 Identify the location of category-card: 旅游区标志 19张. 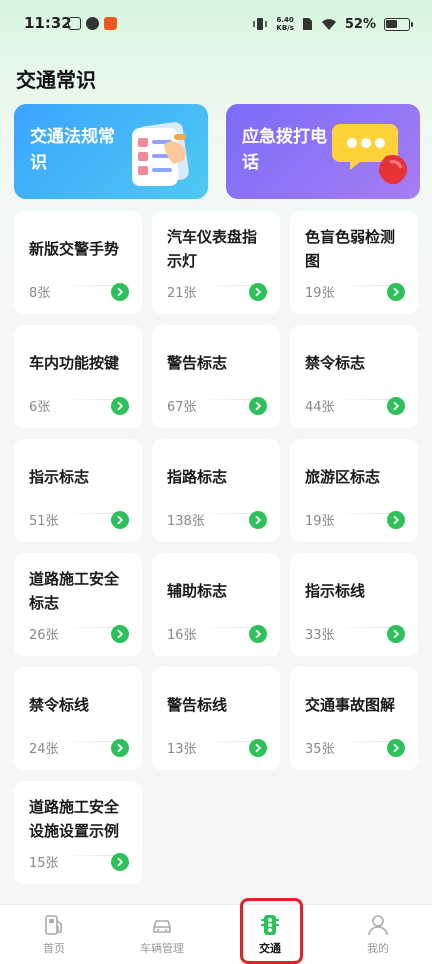
(354, 490).